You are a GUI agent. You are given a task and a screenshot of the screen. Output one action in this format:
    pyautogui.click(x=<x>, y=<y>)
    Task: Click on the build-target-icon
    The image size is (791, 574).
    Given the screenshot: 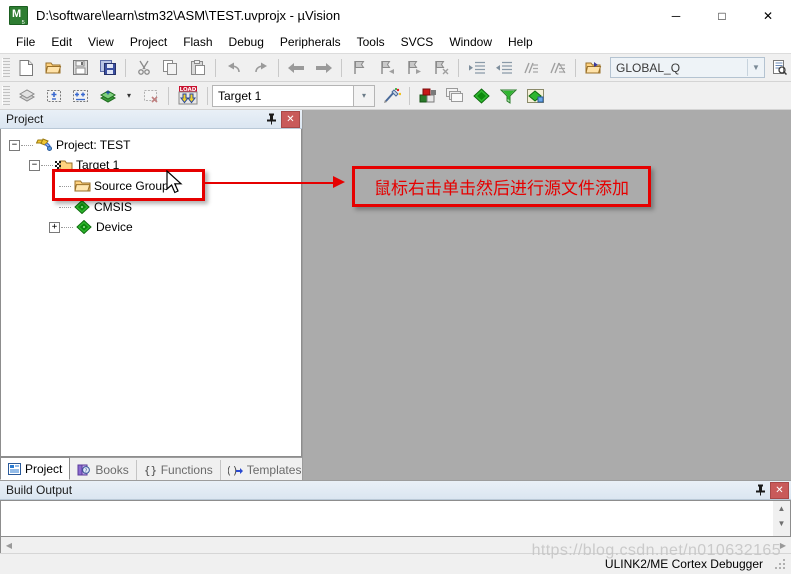 What is the action you would take?
    pyautogui.click(x=53, y=96)
    